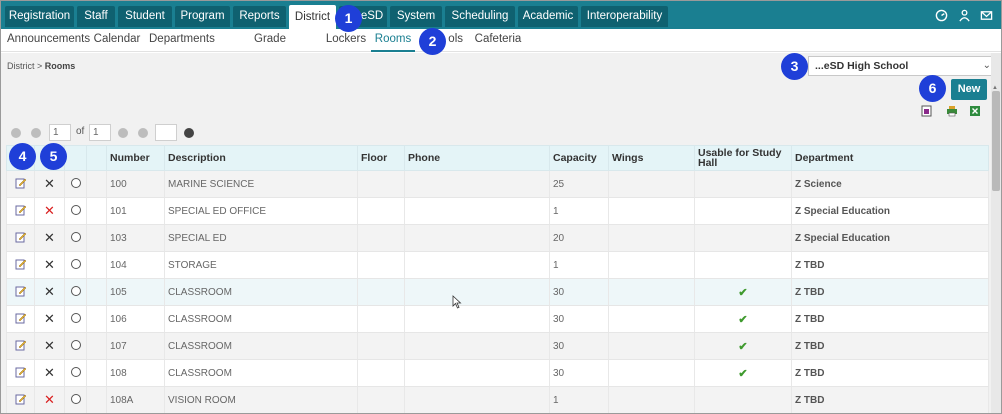 This screenshot has width=1002, height=414. What do you see at coordinates (143, 133) in the screenshot?
I see `last-page-icon` at bounding box center [143, 133].